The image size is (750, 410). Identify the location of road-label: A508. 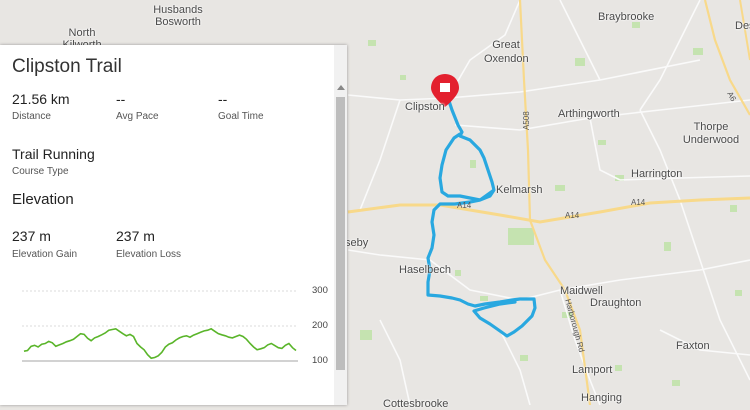
(526, 120).